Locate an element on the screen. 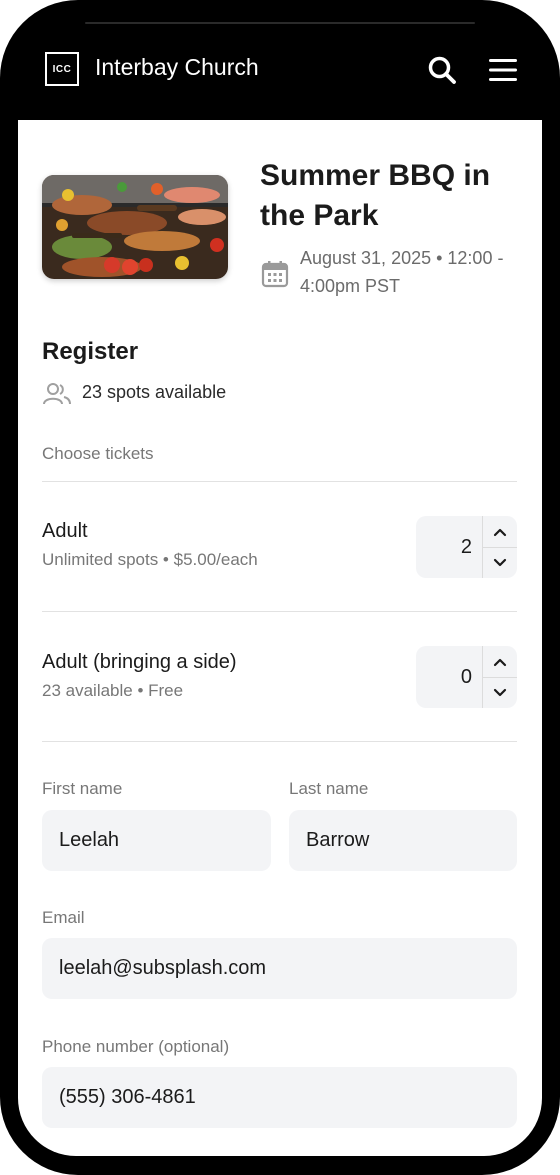 Image resolution: width=560 pixels, height=1175 pixels. first-name-label: First name is located at coordinates (82, 788).